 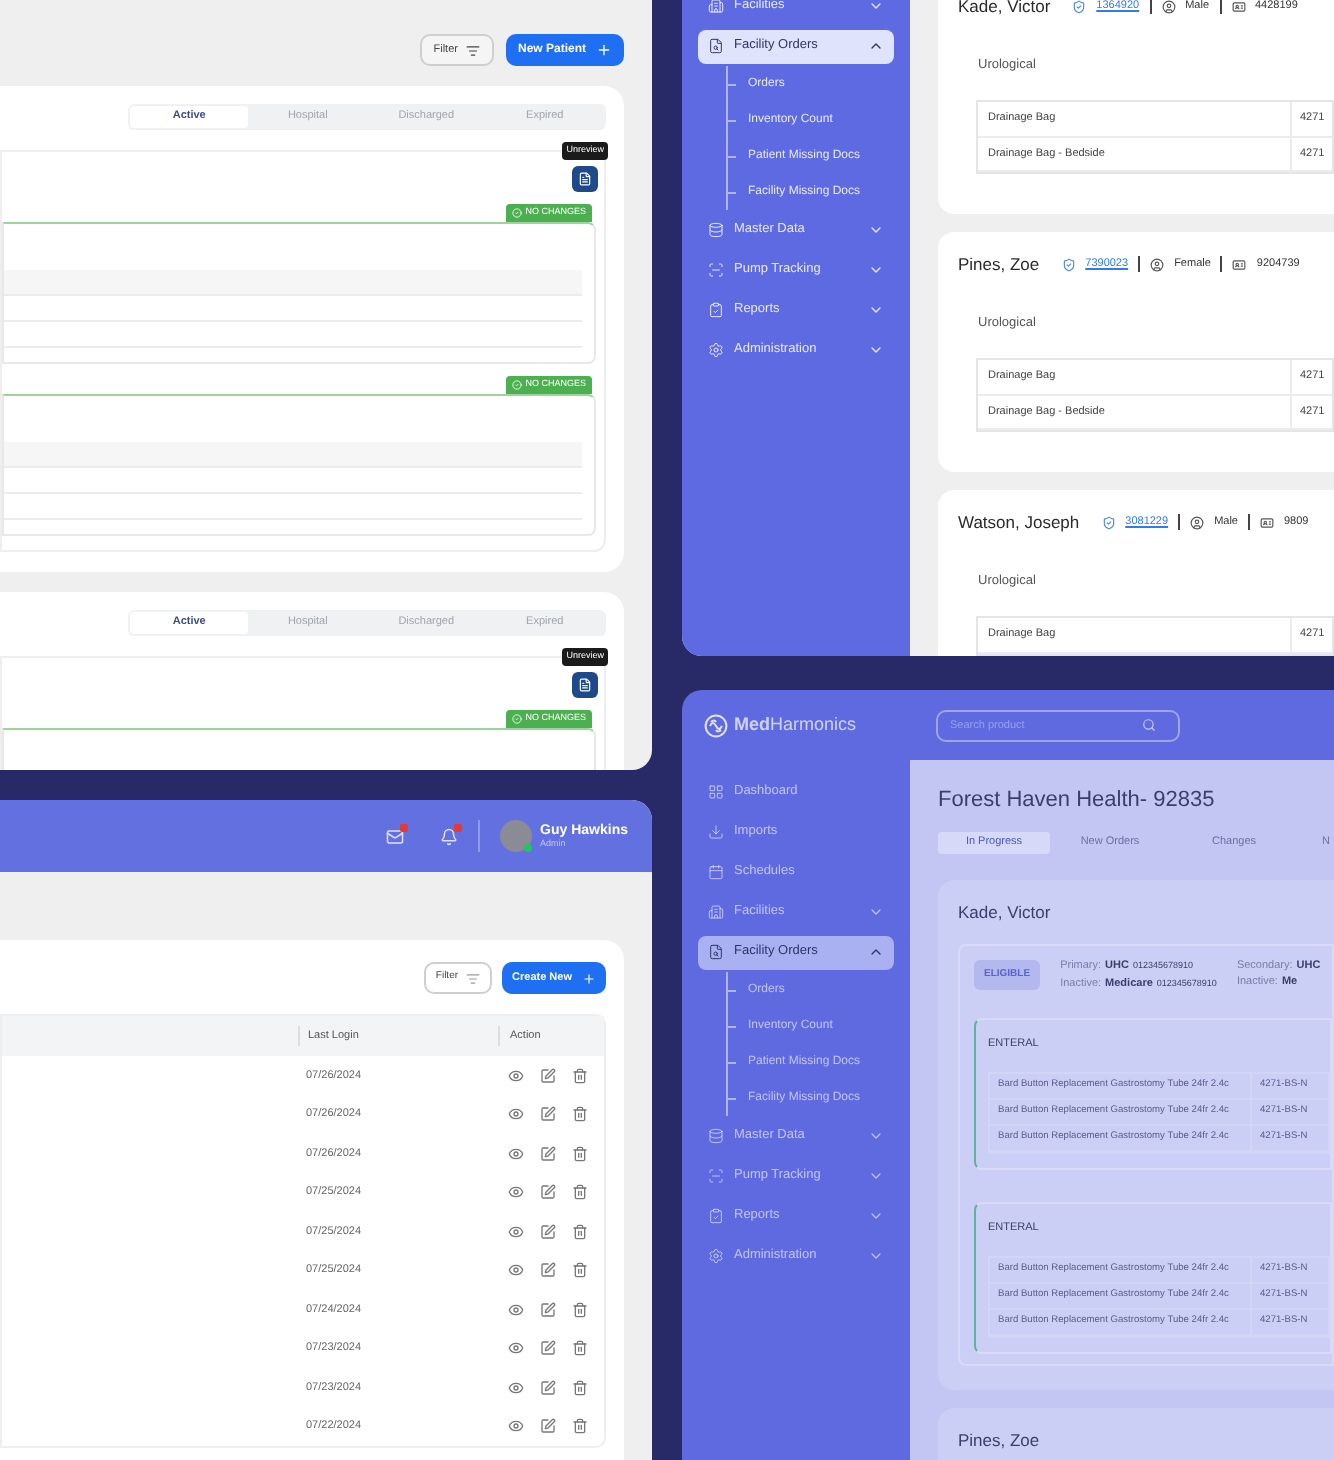 I want to click on bell-icon, so click(x=449, y=836).